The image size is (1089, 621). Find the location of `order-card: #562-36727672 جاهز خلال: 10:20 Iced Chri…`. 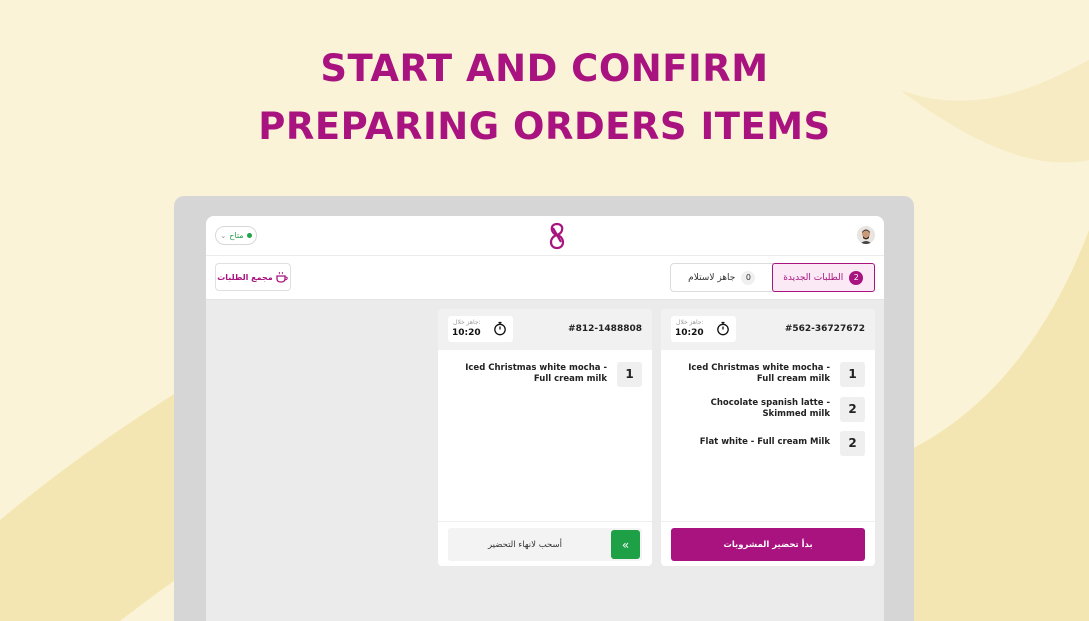

order-card: #562-36727672 جاهز خلال: 10:20 Iced Chri… is located at coordinates (768, 437).